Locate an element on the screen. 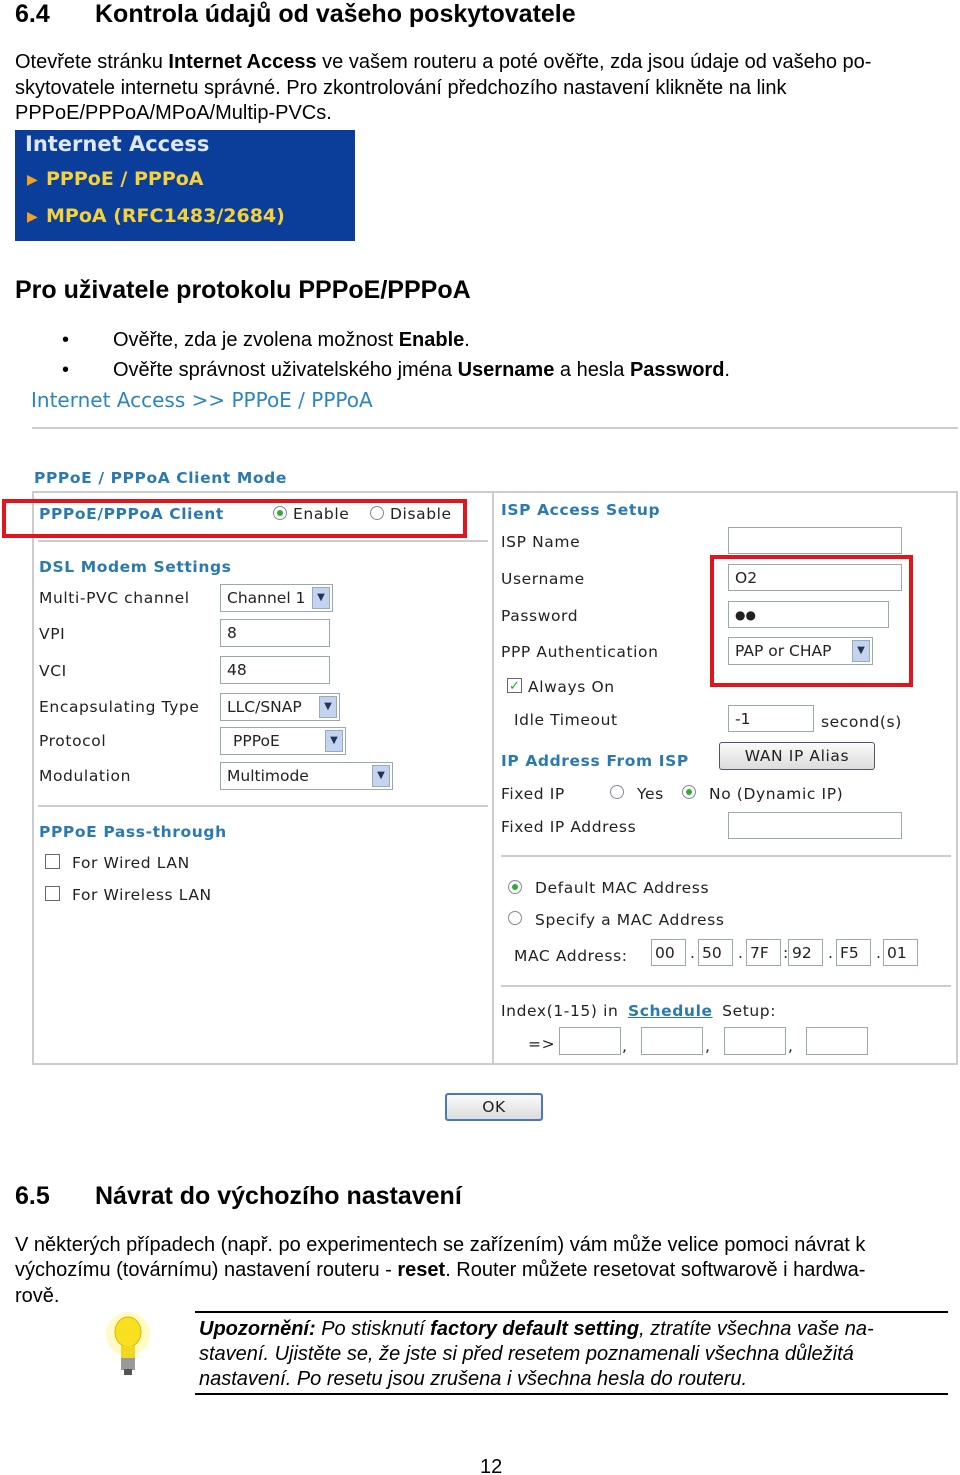  isp-title: ISP Access Setup is located at coordinates (581, 510).